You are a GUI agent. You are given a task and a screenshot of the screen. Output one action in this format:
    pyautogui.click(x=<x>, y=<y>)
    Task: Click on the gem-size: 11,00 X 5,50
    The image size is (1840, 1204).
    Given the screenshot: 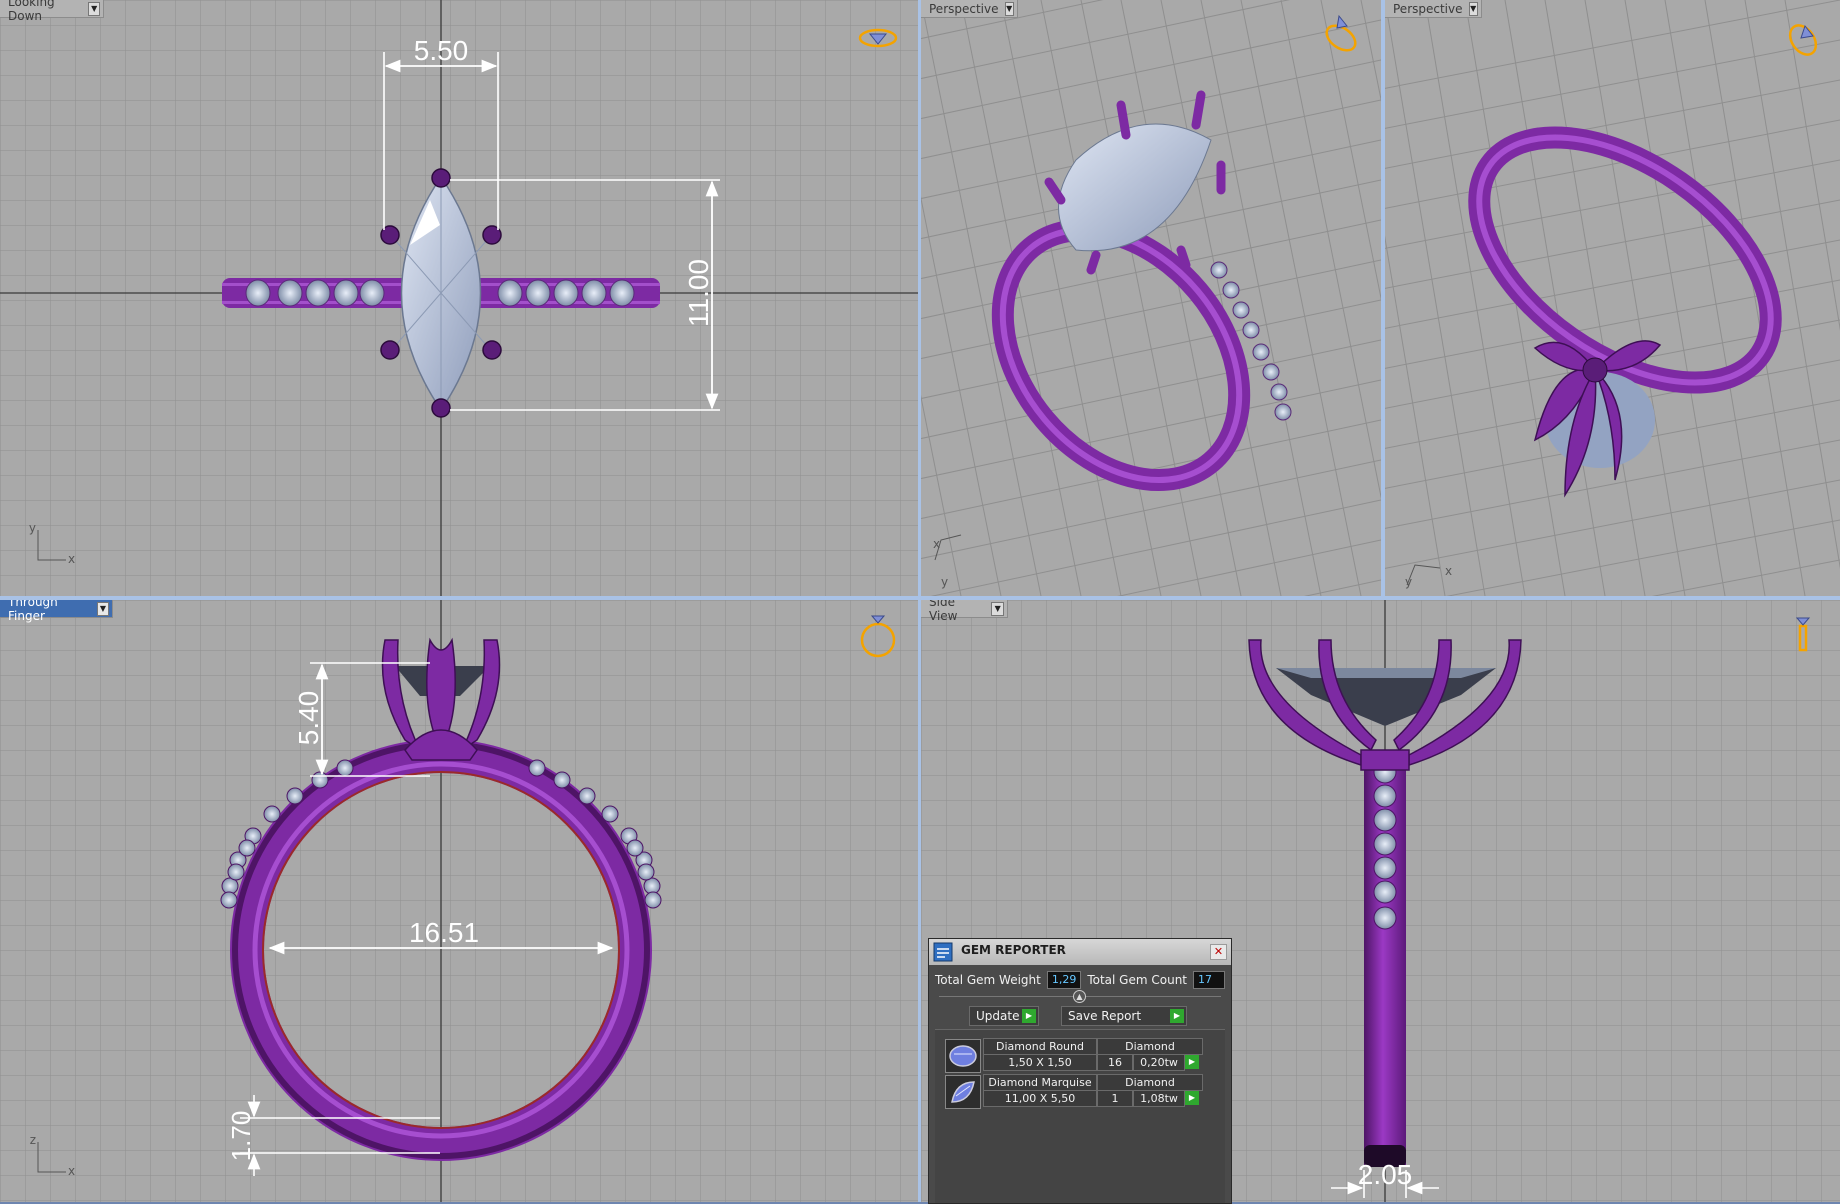 What is the action you would take?
    pyautogui.click(x=1040, y=1098)
    